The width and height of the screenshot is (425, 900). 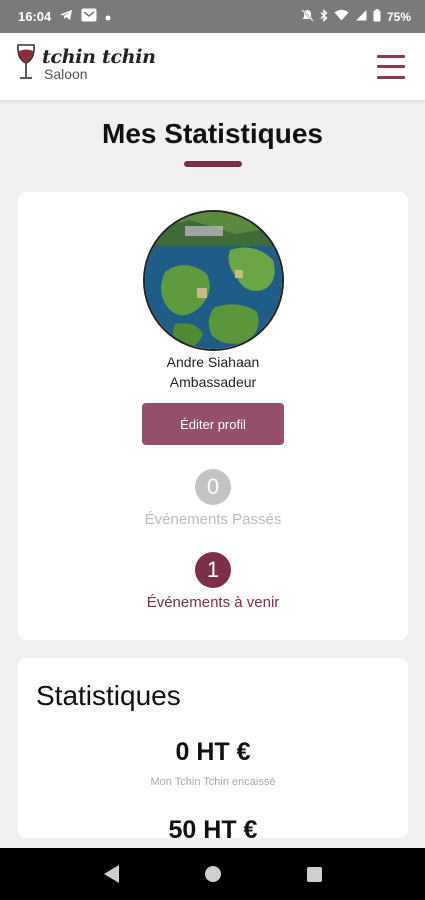 I want to click on signal-icon, so click(x=361, y=16).